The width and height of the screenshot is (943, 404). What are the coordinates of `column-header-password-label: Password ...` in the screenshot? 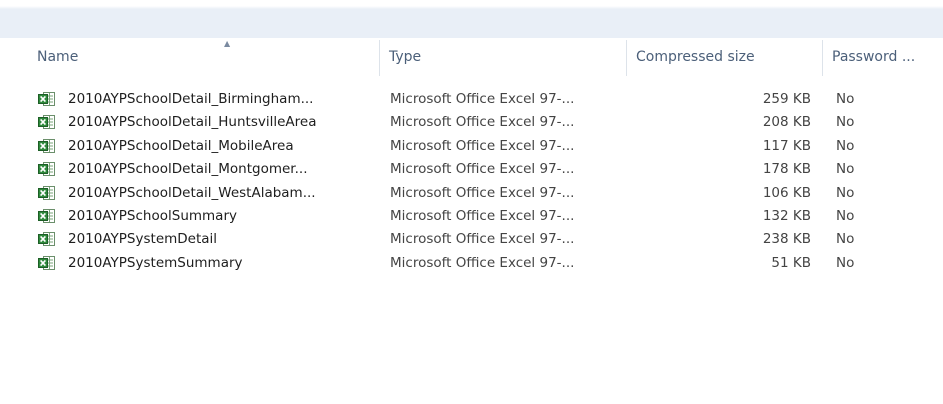 It's located at (874, 57).